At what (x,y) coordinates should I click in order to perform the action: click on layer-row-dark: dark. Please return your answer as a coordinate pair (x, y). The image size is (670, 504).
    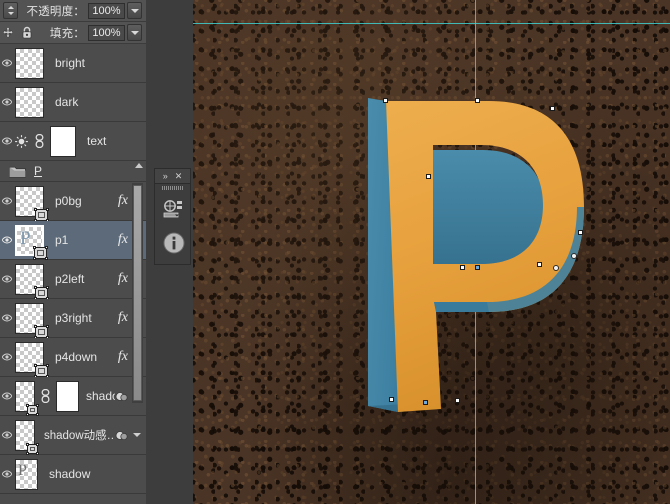
    Looking at the image, I should click on (73, 102).